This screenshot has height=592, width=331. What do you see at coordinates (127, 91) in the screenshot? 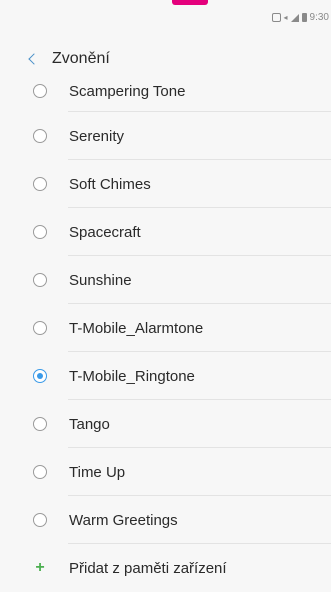
I see `ringtone-label: Scampering Tone` at bounding box center [127, 91].